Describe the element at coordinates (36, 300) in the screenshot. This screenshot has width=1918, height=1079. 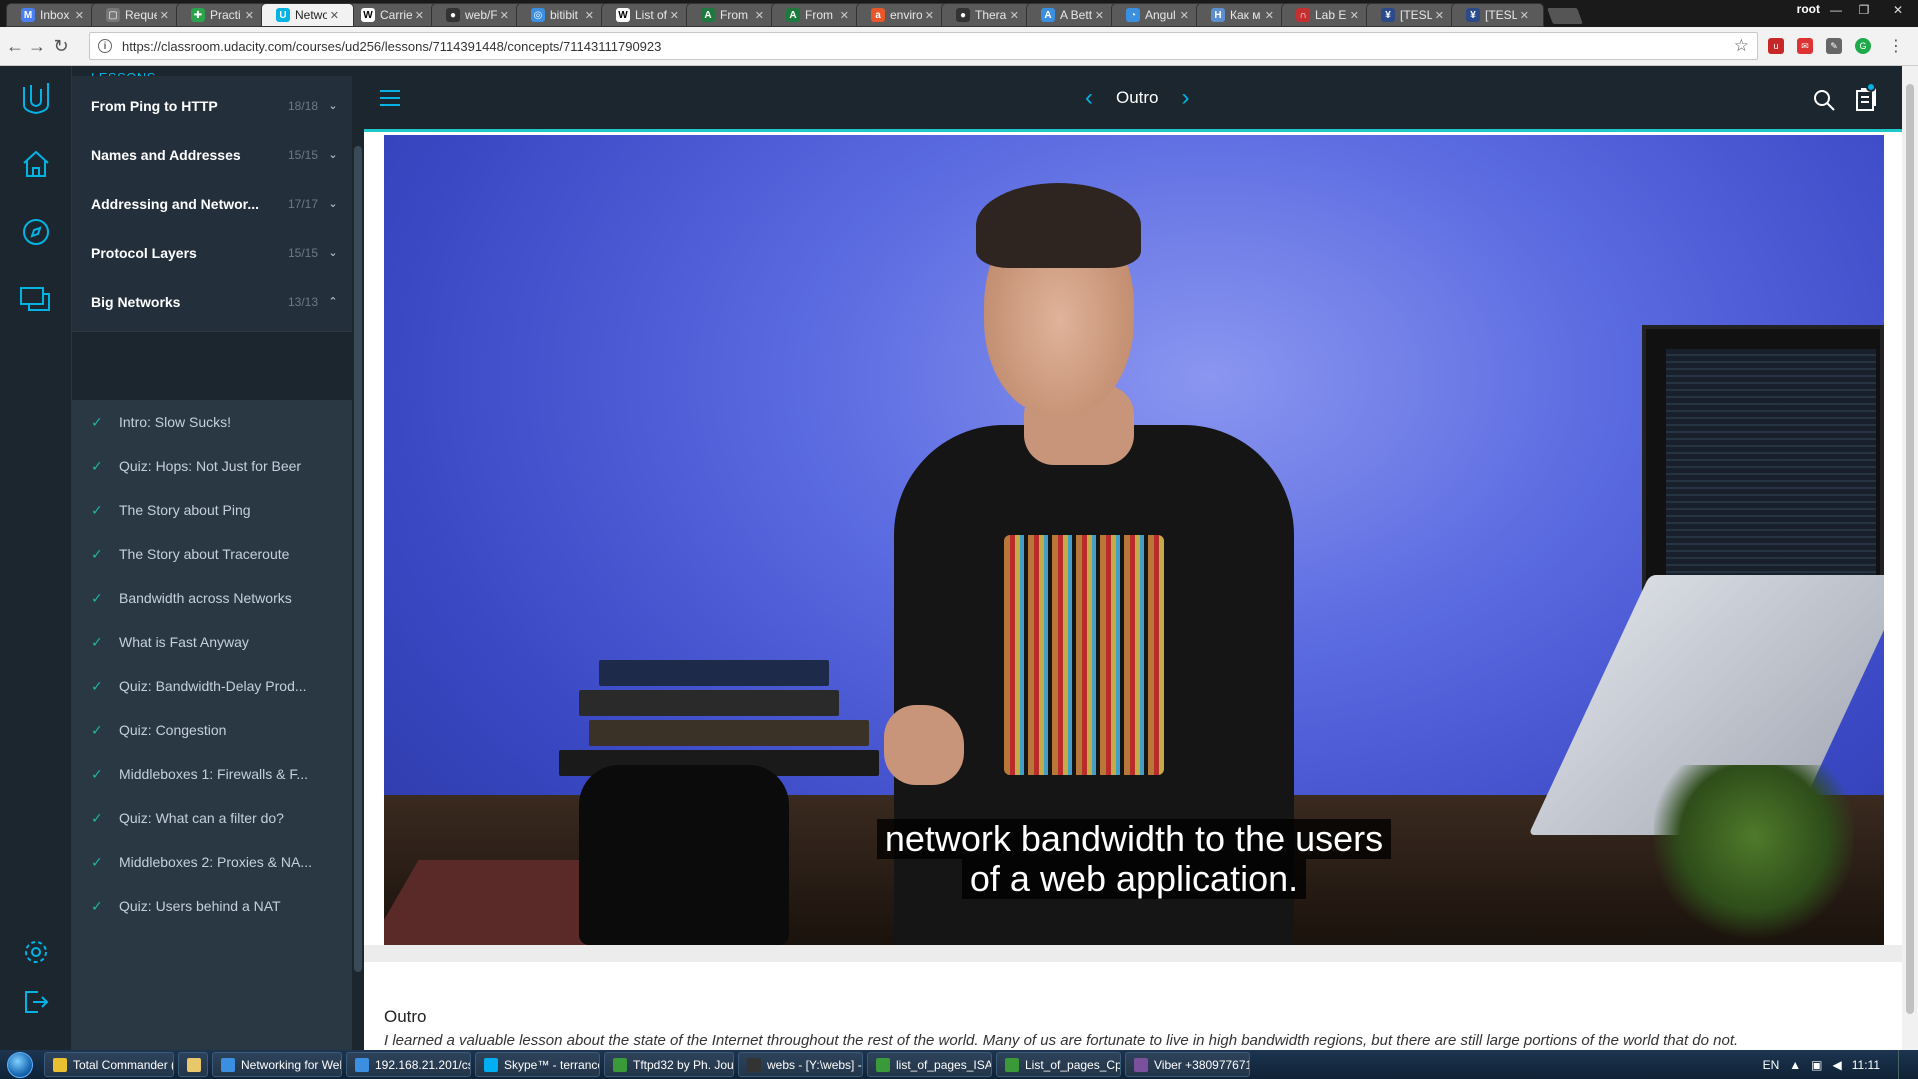
I see `chat-icon` at that location.